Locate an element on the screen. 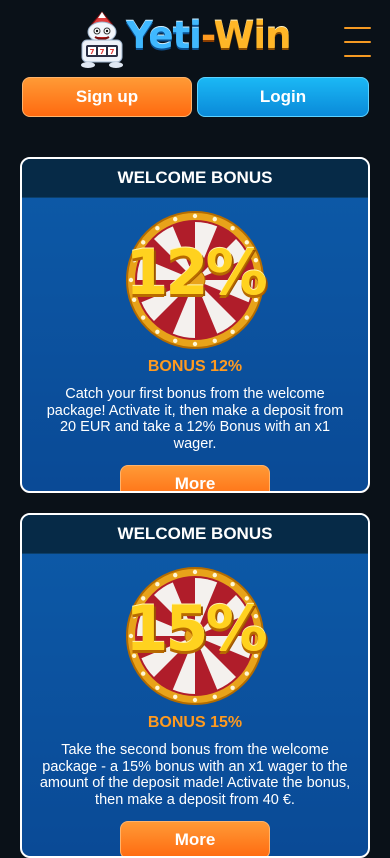 The image size is (390, 858). logo: 7 7 7 Yeti-Win is located at coordinates (196, 39).